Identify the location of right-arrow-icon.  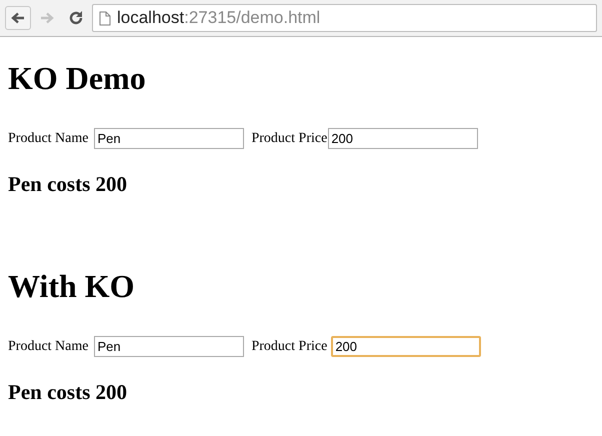
(47, 18).